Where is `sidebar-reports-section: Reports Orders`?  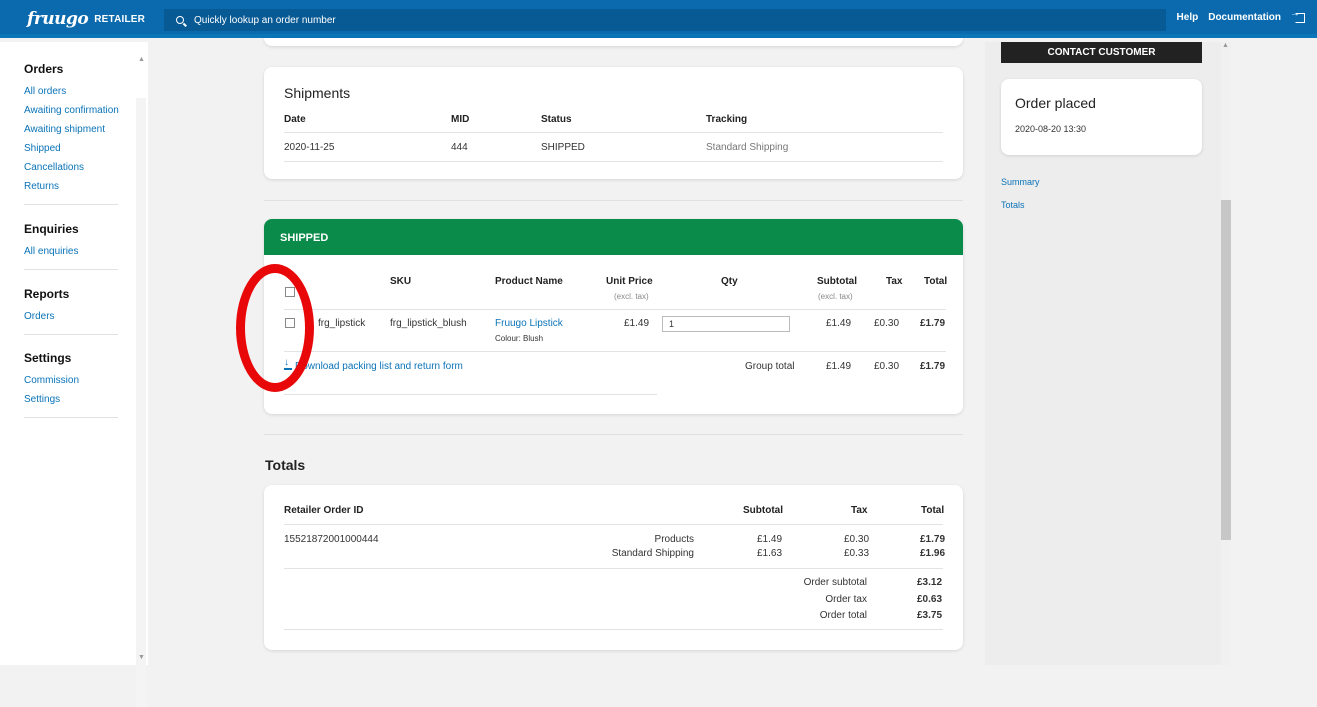
sidebar-reports-section: Reports Orders is located at coordinates (72, 306).